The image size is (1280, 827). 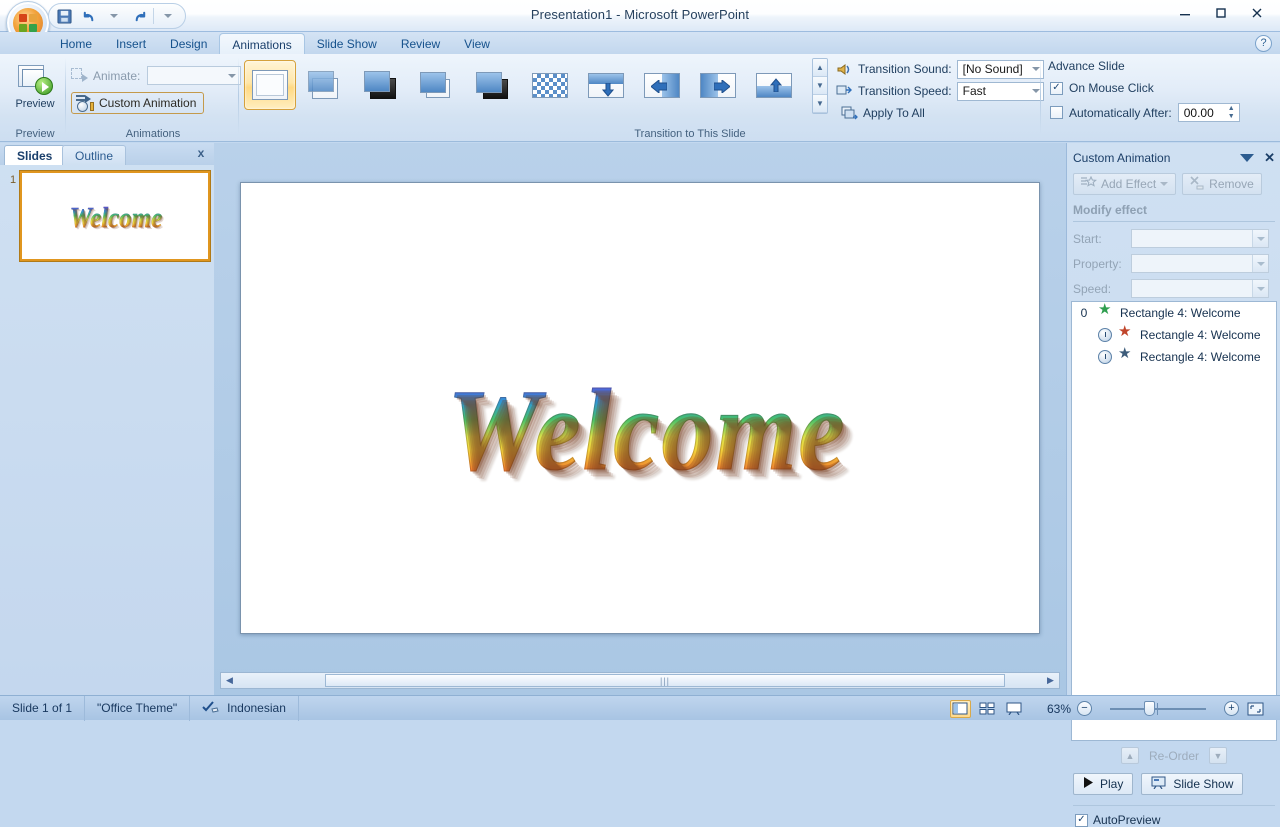 I want to click on zoom-level-label: 63%, so click(x=1059, y=709).